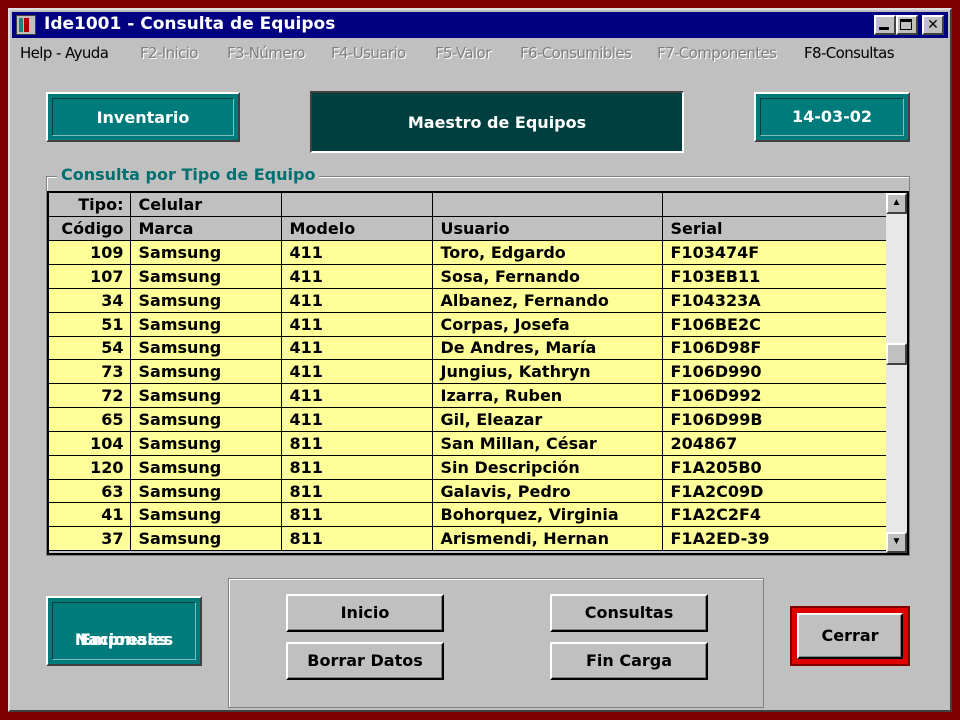  Describe the element at coordinates (90, 300) in the screenshot. I see `cell-codigo: 34` at that location.